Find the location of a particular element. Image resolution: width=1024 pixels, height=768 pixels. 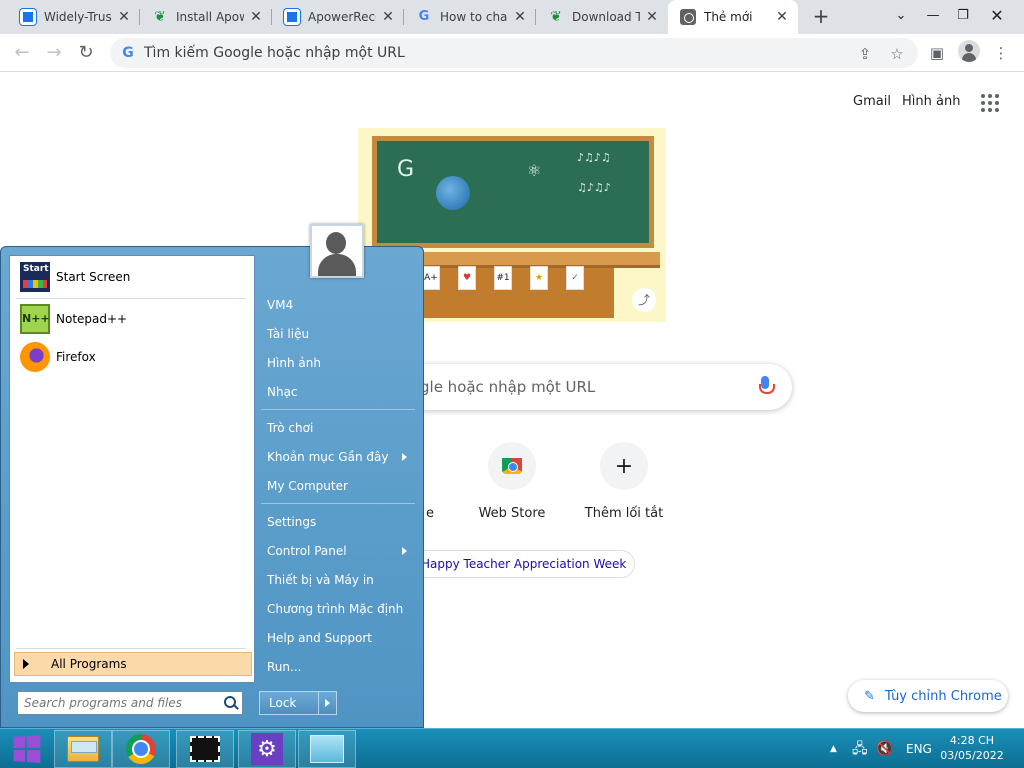

share-icon: ⤴ is located at coordinates (644, 300).